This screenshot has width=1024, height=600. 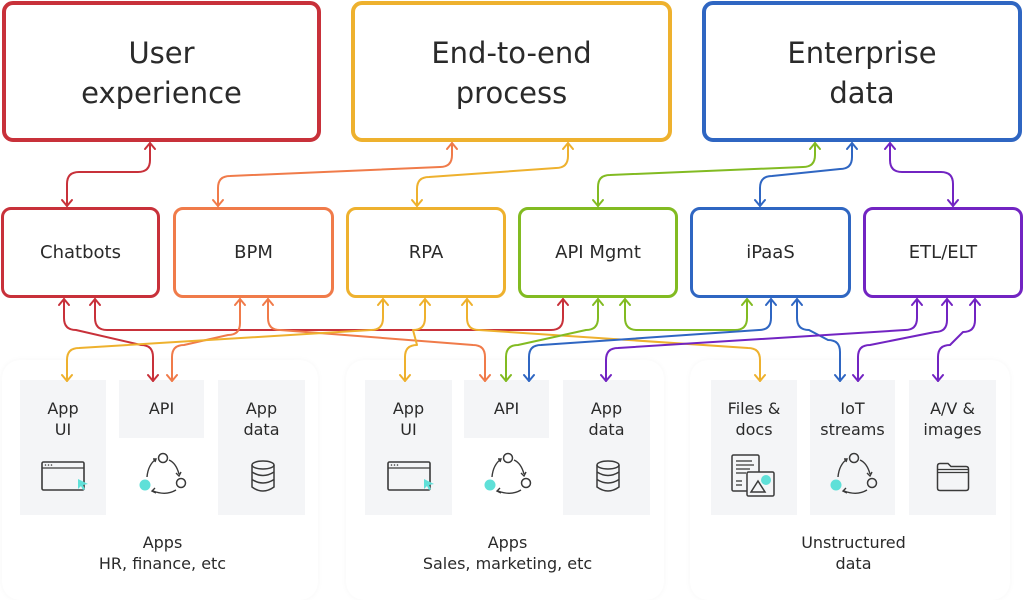 What do you see at coordinates (329, 314) in the screenshot?
I see `connector-chatbots-to-apimgmt` at bounding box center [329, 314].